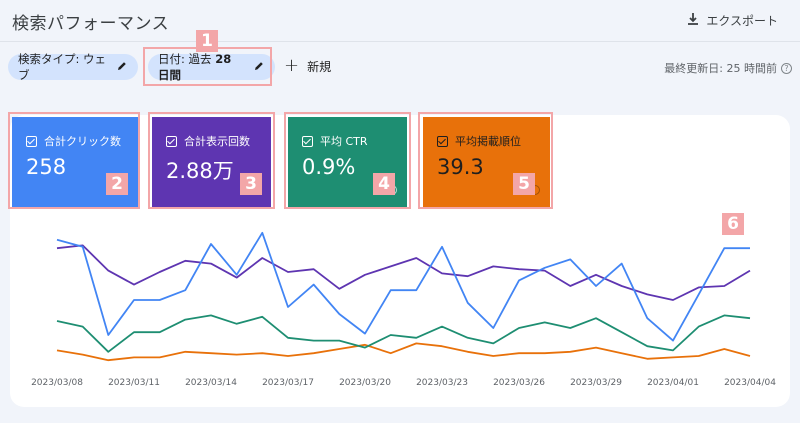  Describe the element at coordinates (750, 383) in the screenshot. I see `x-tick-label: 2023/04/04` at that location.